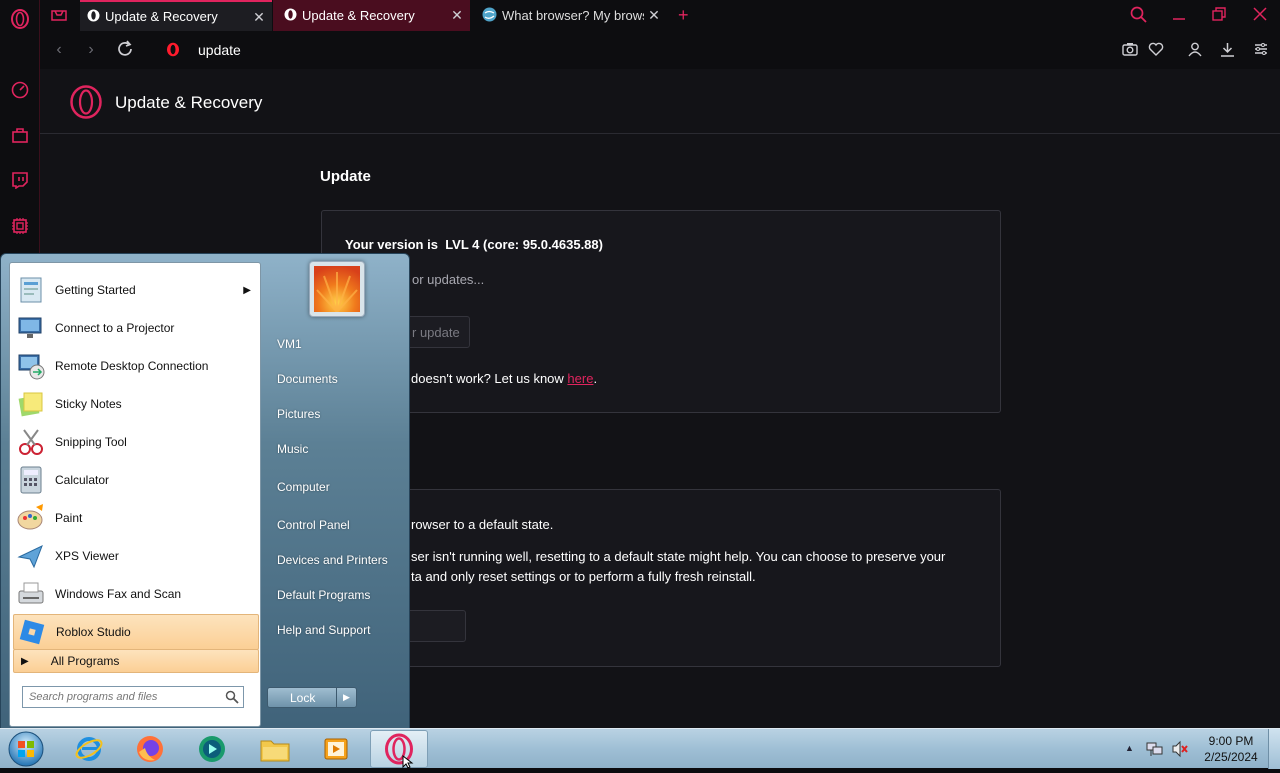 The image size is (1280, 773). Describe the element at coordinates (298, 414) in the screenshot. I see `start-link-pictures: Pictures` at that location.